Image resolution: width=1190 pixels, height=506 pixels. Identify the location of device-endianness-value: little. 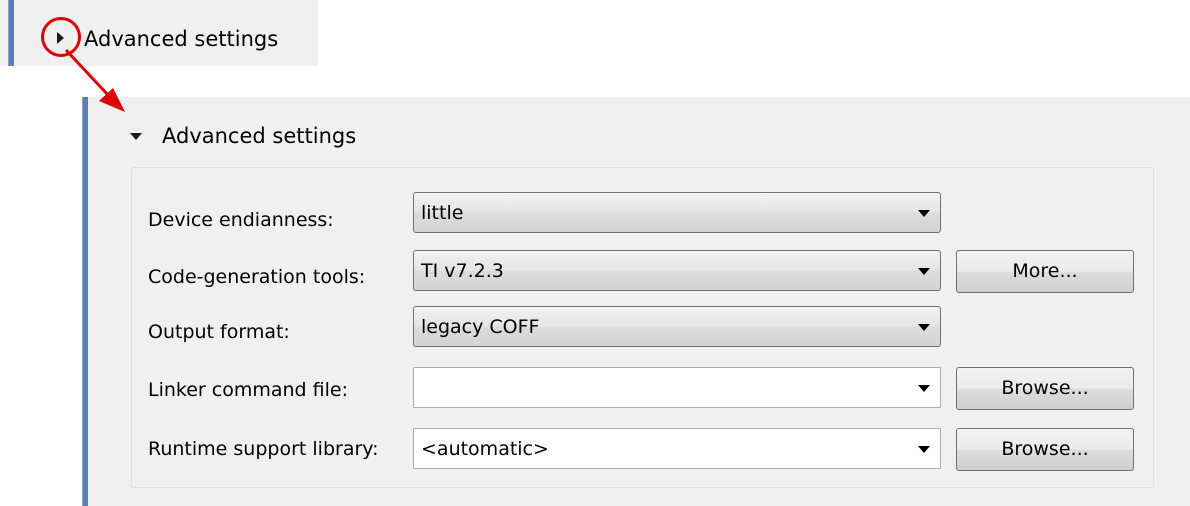
(442, 213).